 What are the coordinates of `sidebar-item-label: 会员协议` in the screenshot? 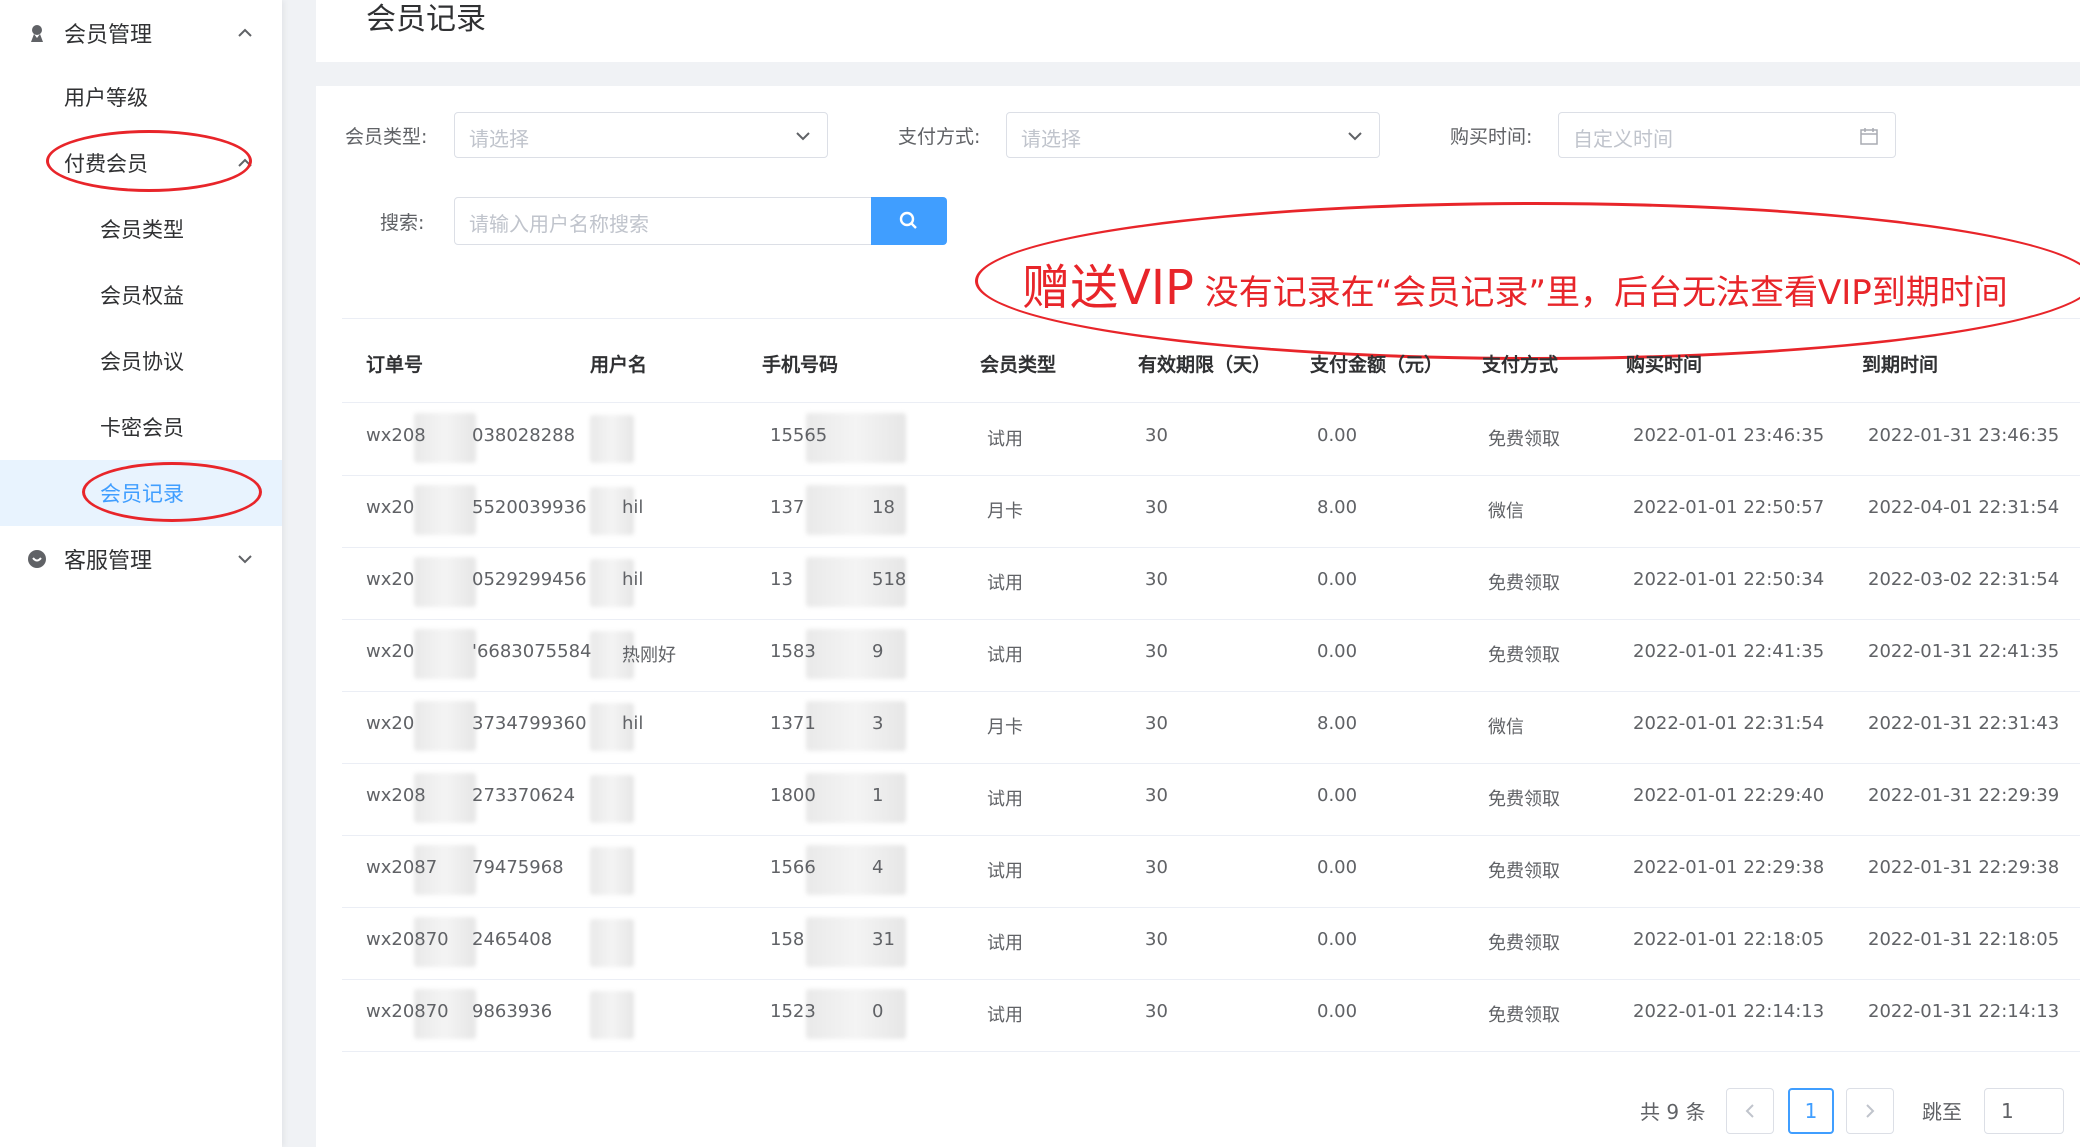 It's located at (142, 362).